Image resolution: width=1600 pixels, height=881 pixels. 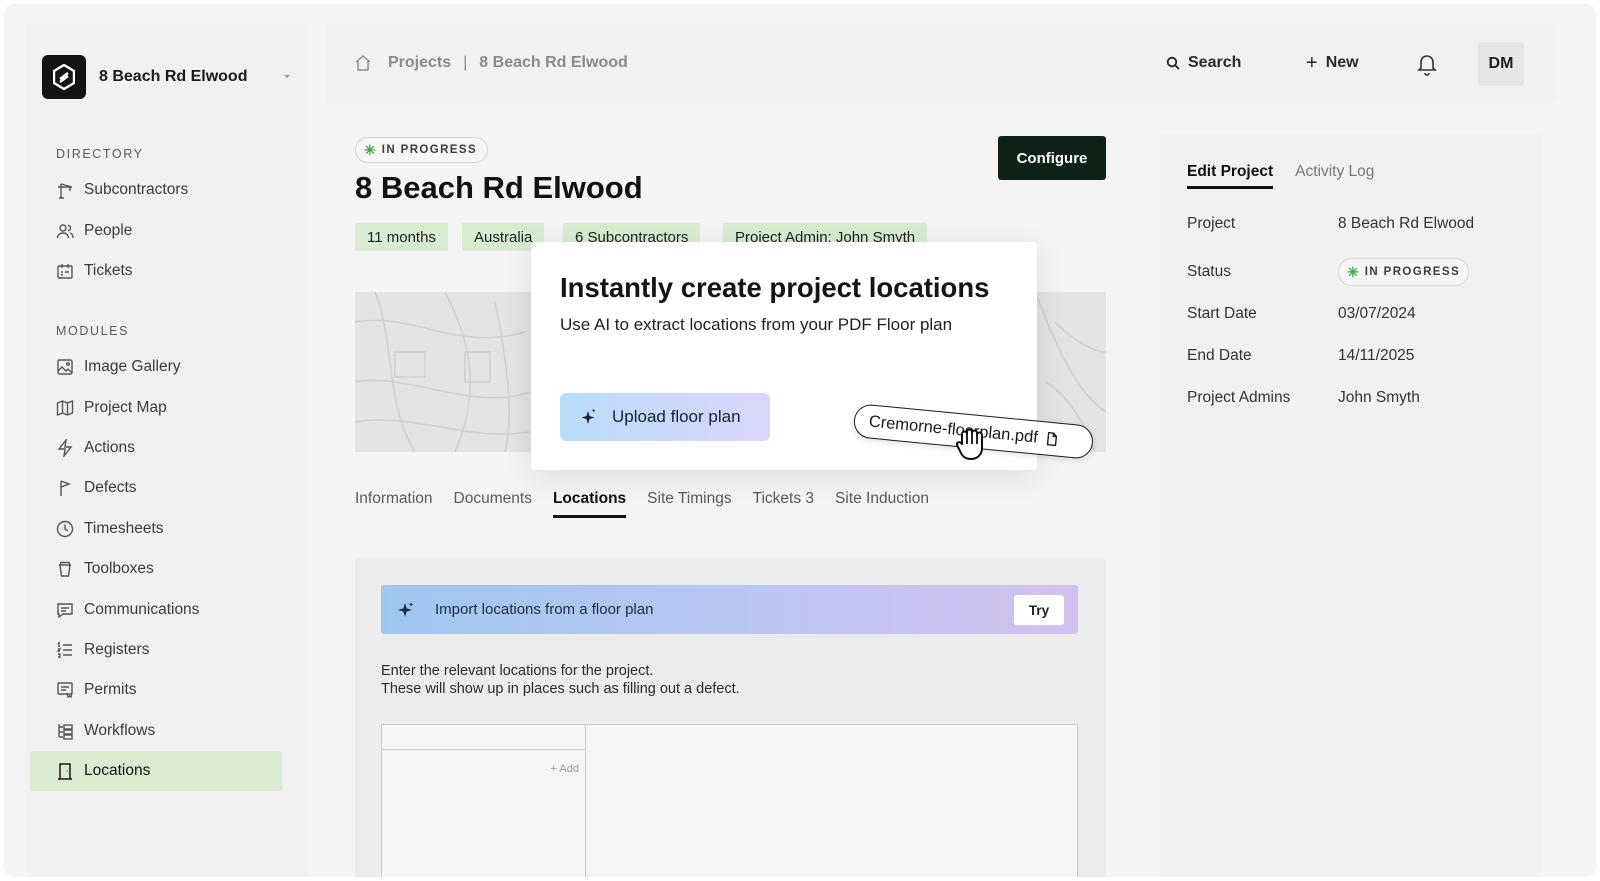 I want to click on breadcrumb-current: 8 Beach Rd Elwood, so click(x=553, y=62).